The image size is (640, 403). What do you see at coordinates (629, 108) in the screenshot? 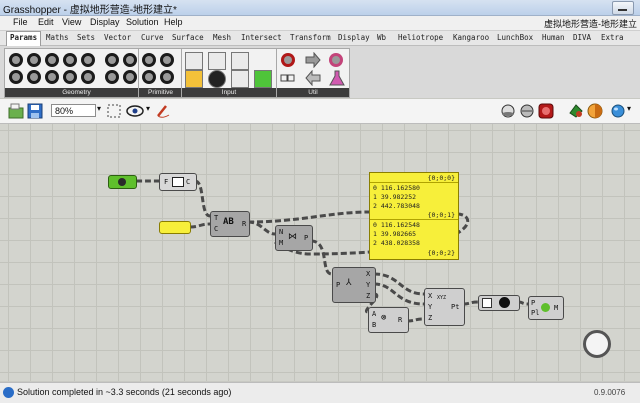
I see `globe-chevron-down-icon: ▾` at bounding box center [629, 108].